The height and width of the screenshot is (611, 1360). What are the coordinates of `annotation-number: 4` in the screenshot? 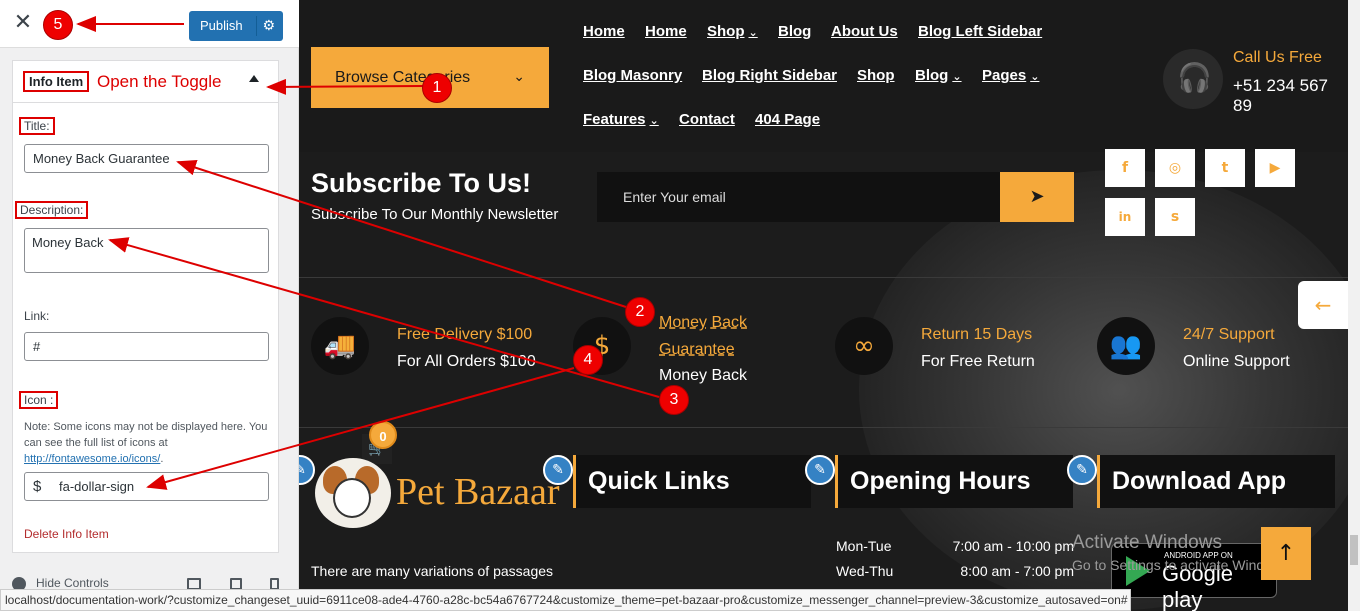 It's located at (588, 360).